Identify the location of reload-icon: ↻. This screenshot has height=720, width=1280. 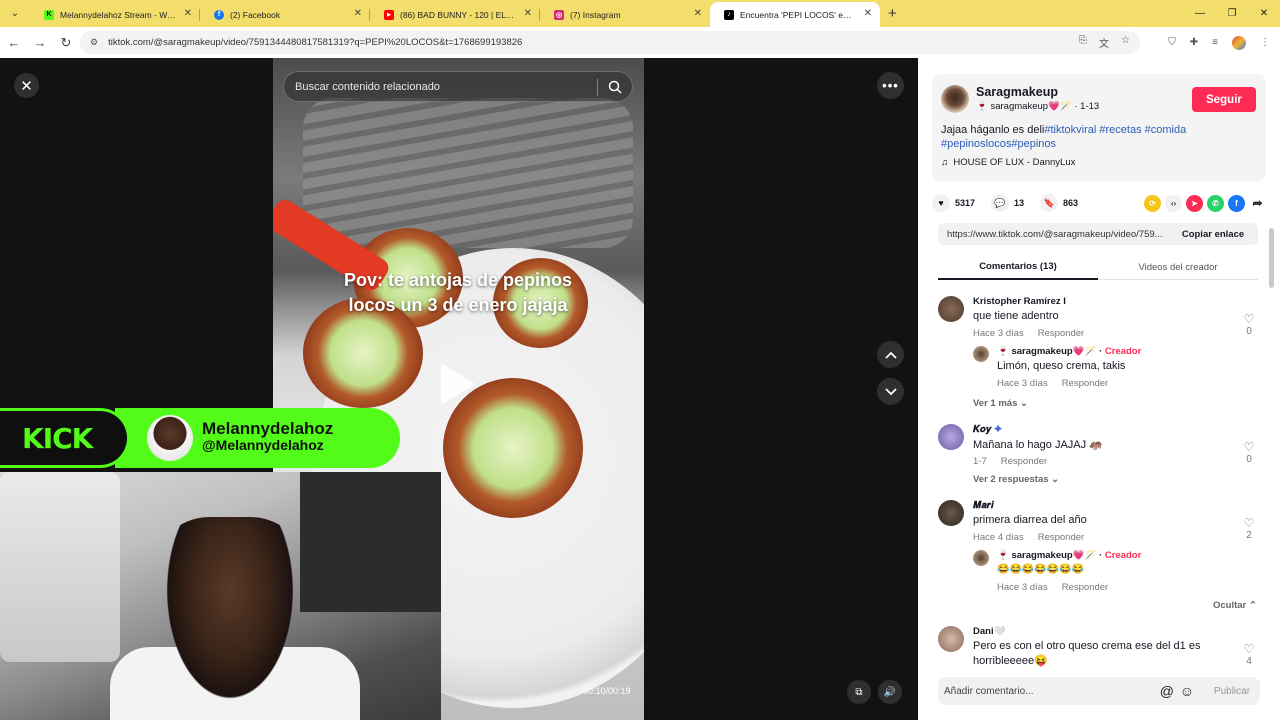
(66, 43).